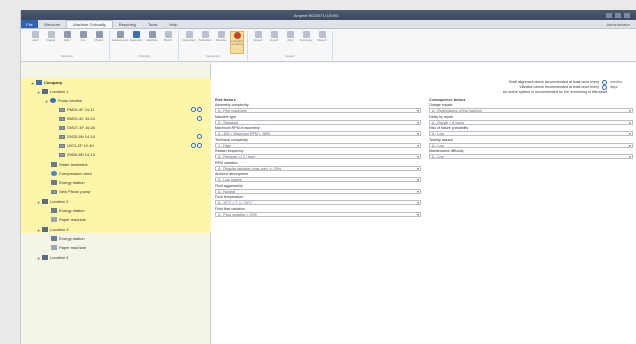 The image size is (636, 344). Describe the element at coordinates (173, 24) in the screenshot. I see `tab-help: Help` at that location.